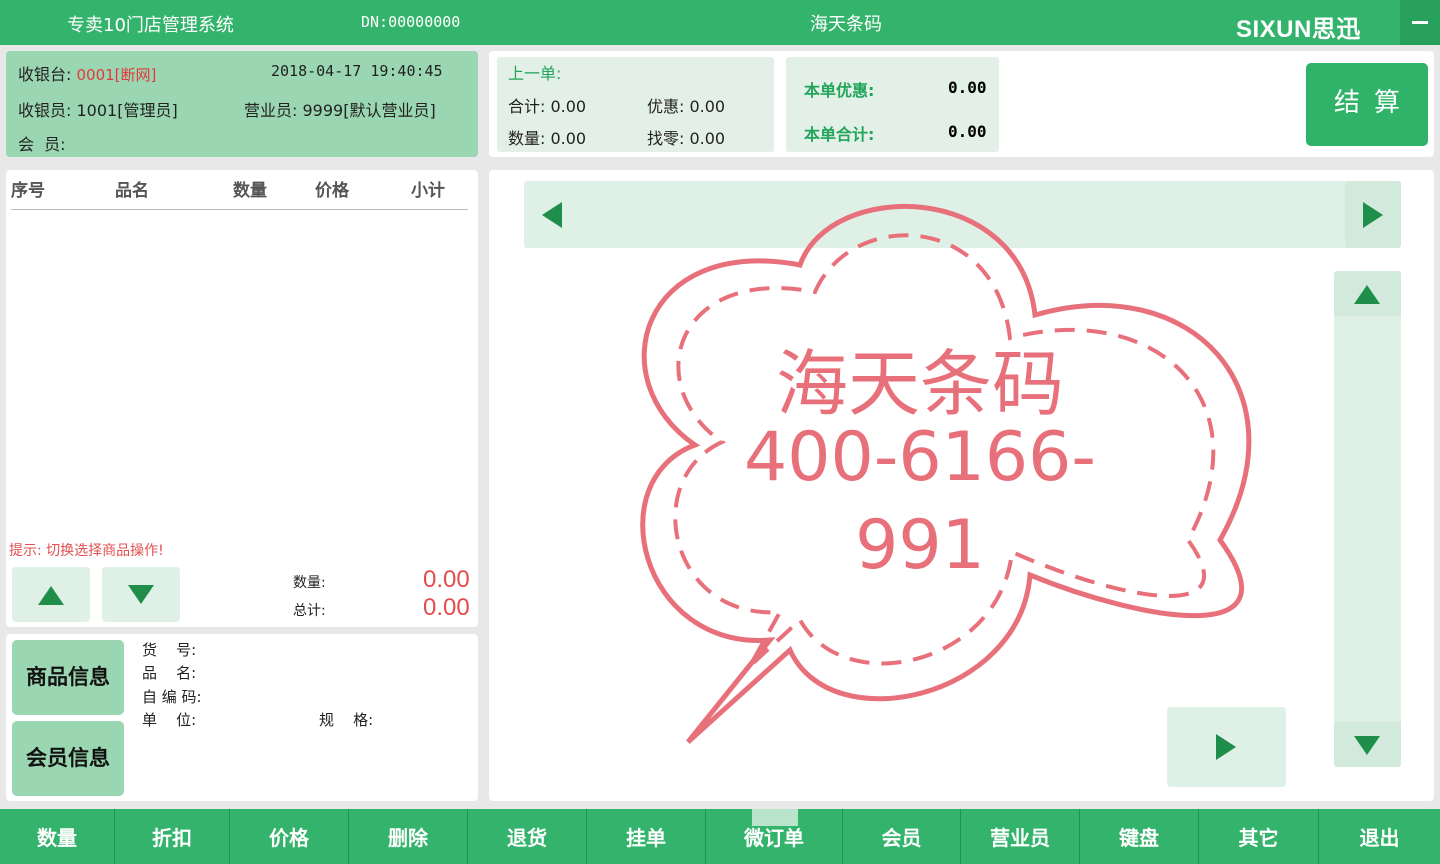  What do you see at coordinates (547, 138) in the screenshot?
I see `last-order-quantity: 数量: 0.00` at bounding box center [547, 138].